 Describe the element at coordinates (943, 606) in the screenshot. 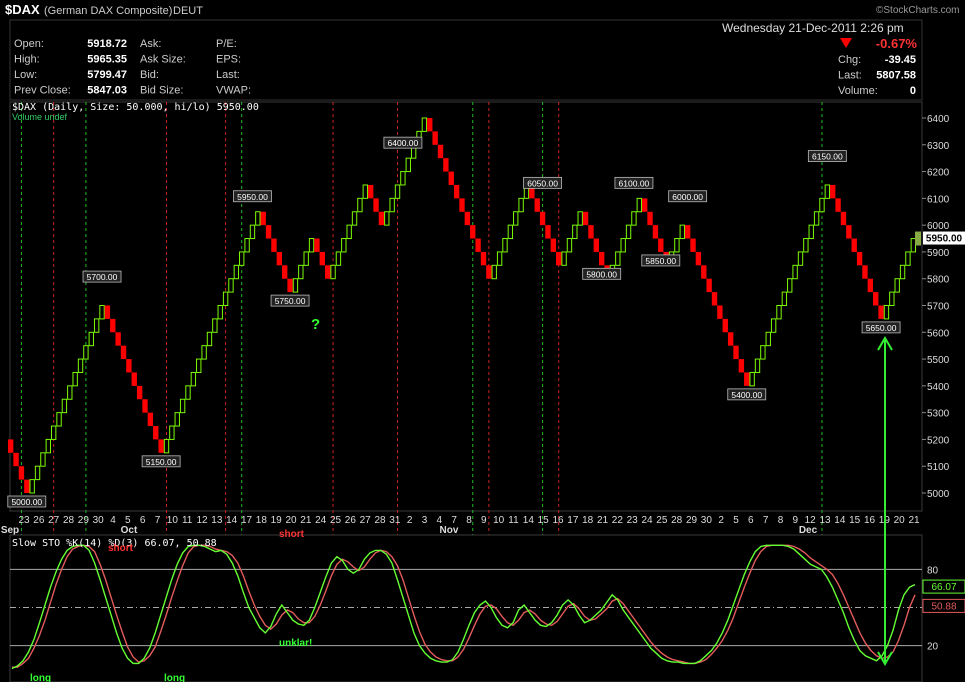

I see `sto-d-value: 50.88` at that location.